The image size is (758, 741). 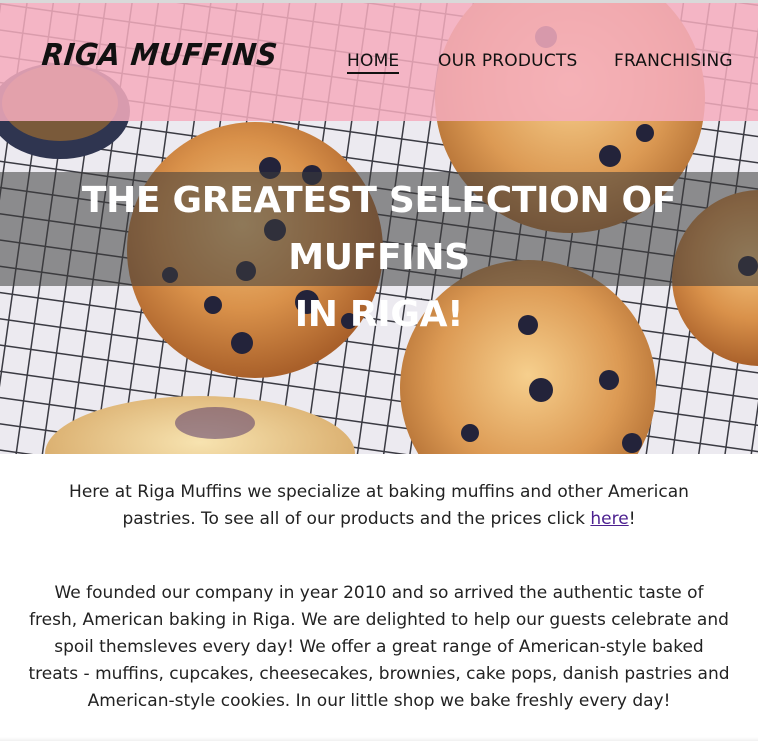 I want to click on hero-headline-line-1: THE GREATEST SELECTION OF MUFFINS, so click(x=379, y=229).